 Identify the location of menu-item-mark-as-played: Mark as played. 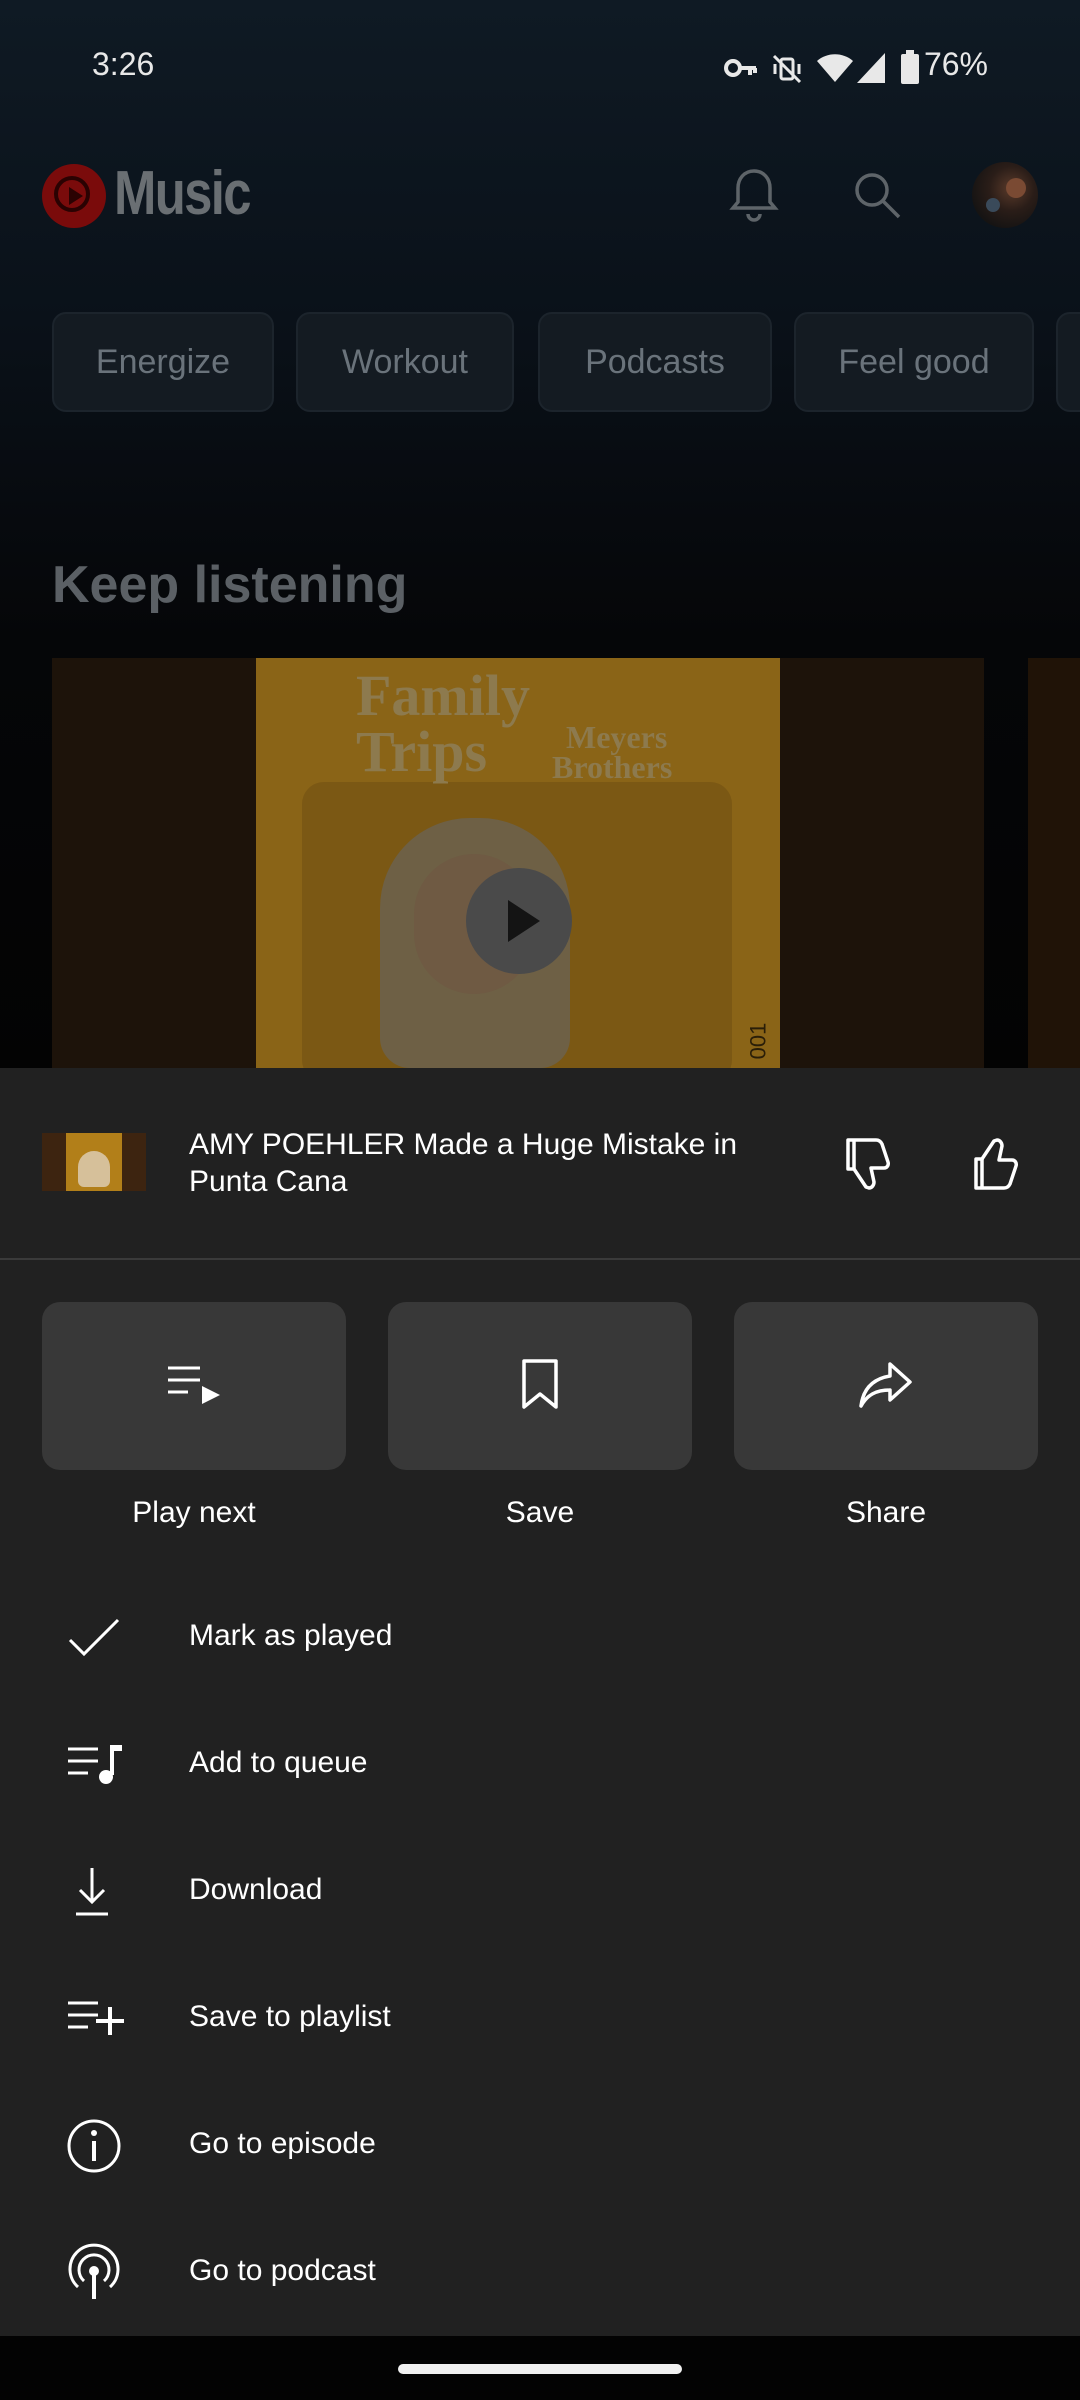
(540, 1638).